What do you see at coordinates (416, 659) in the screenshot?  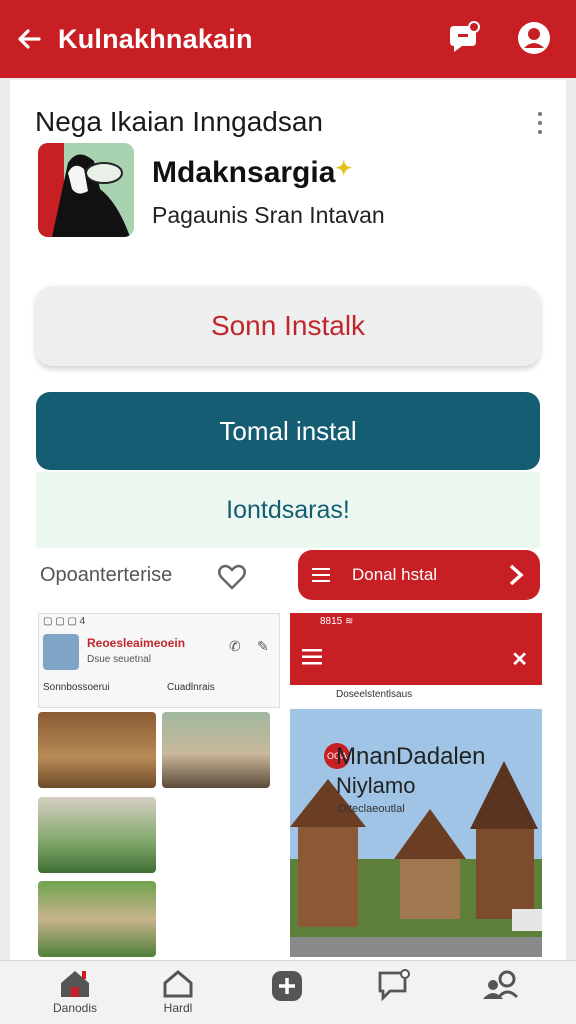 I see `mini-app-bar: ✕` at bounding box center [416, 659].